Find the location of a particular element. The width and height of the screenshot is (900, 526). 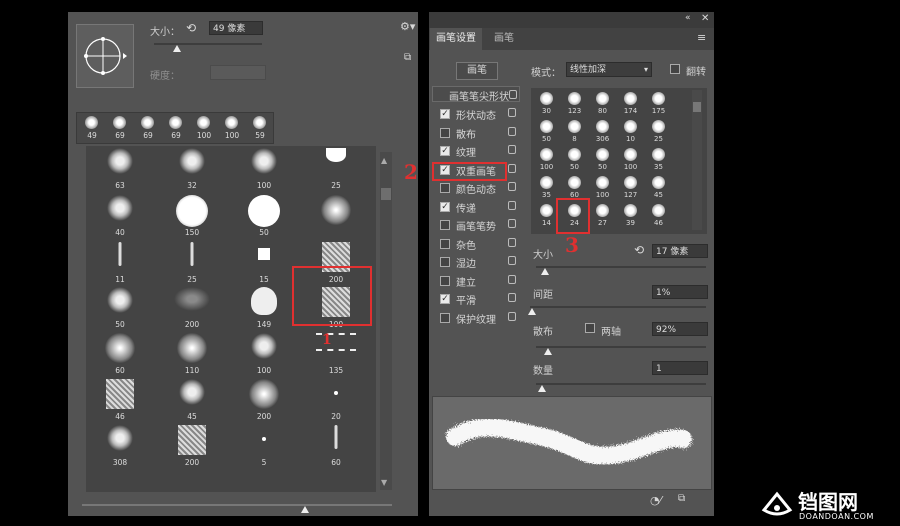

brush-tip: 175 is located at coordinates (658, 103).